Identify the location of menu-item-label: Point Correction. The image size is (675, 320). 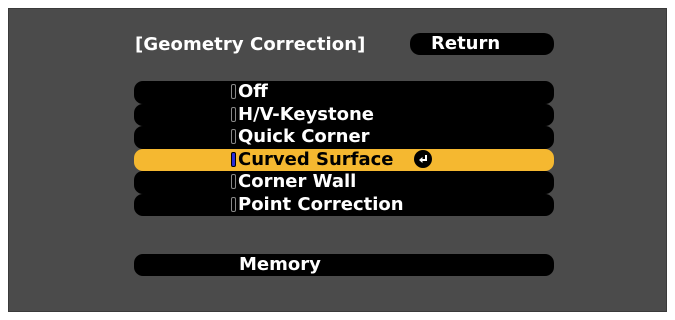
(321, 204).